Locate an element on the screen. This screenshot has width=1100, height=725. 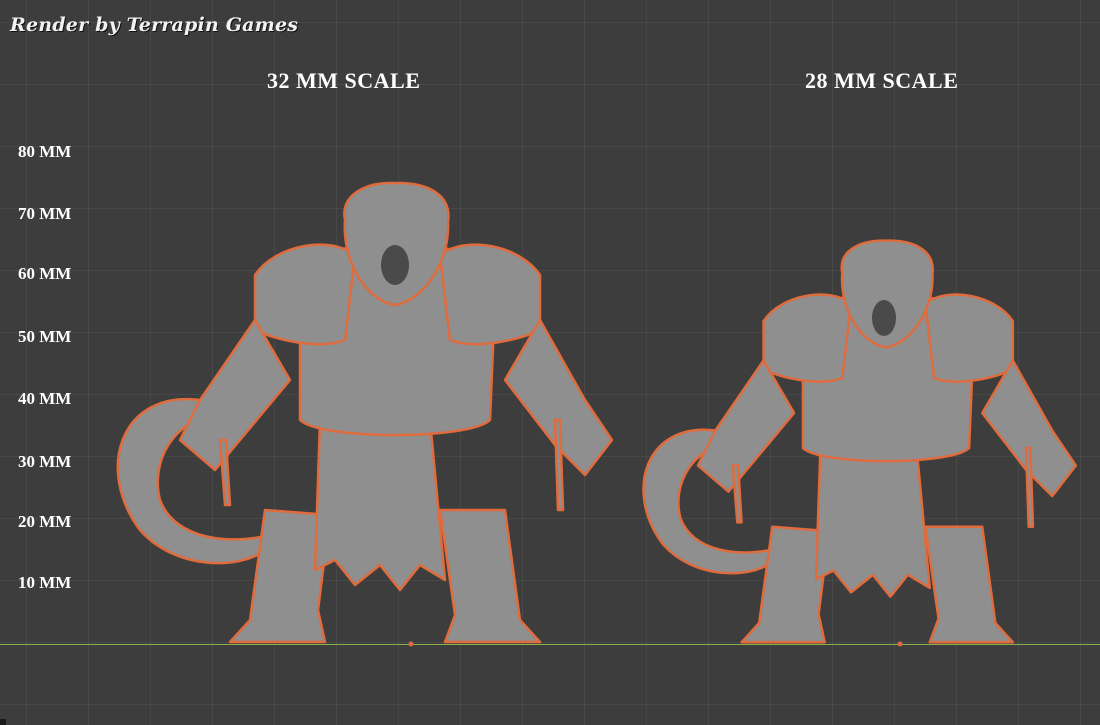
corner-marker-icon is located at coordinates (3, 722).